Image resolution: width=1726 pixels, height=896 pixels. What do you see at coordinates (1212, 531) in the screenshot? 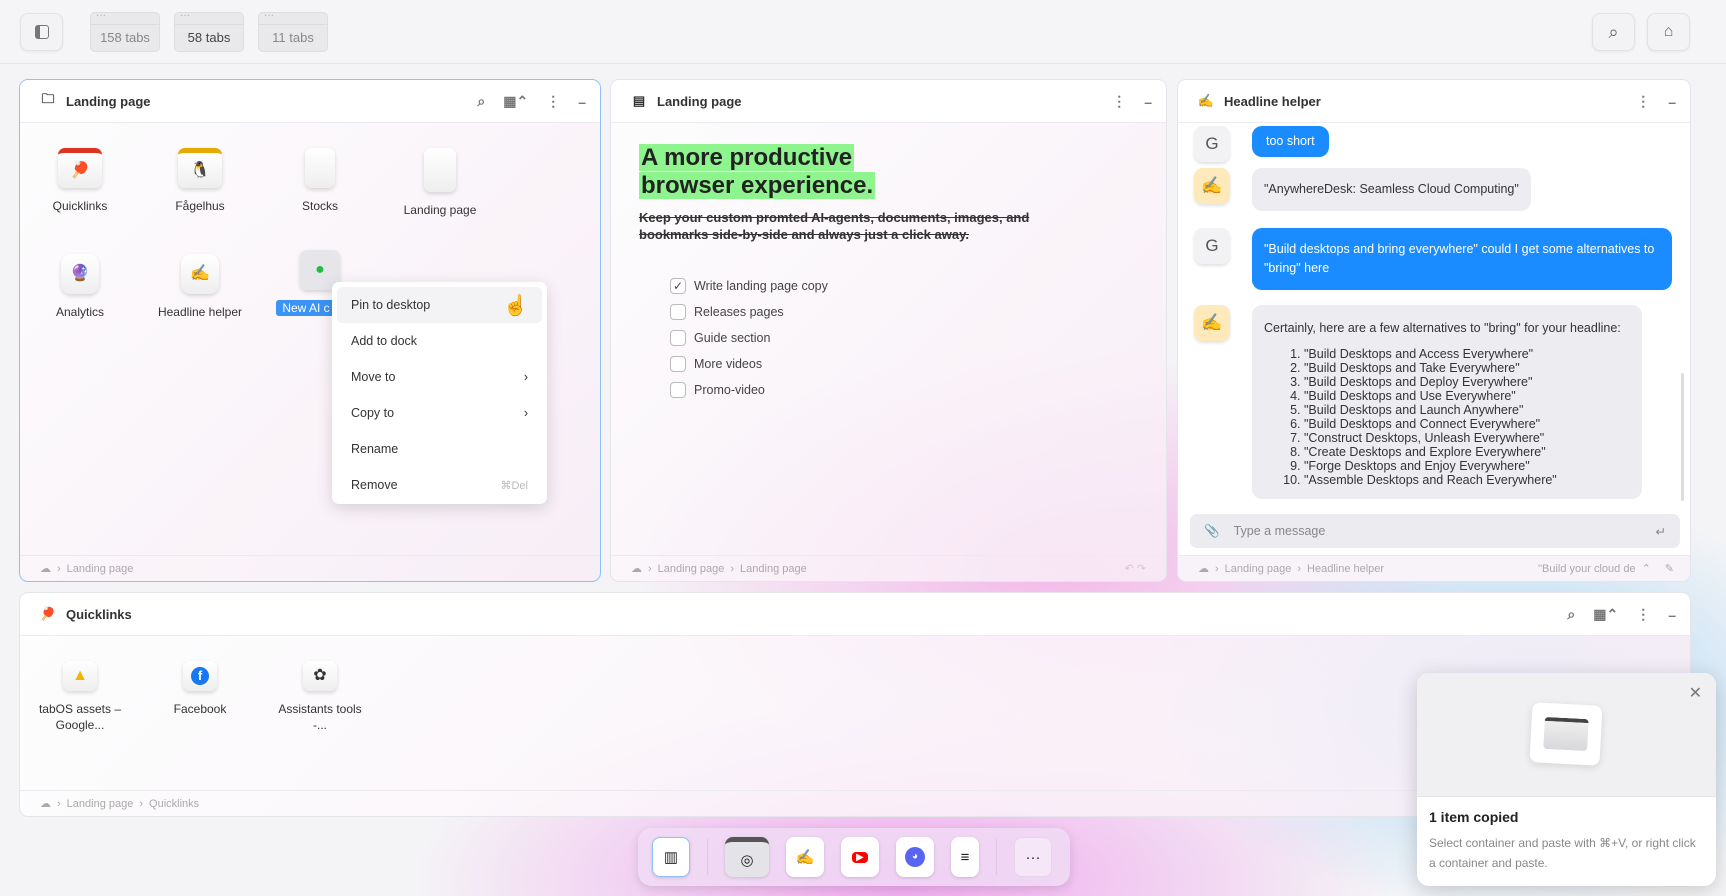
I see `paperclip-icon: 📎` at bounding box center [1212, 531].